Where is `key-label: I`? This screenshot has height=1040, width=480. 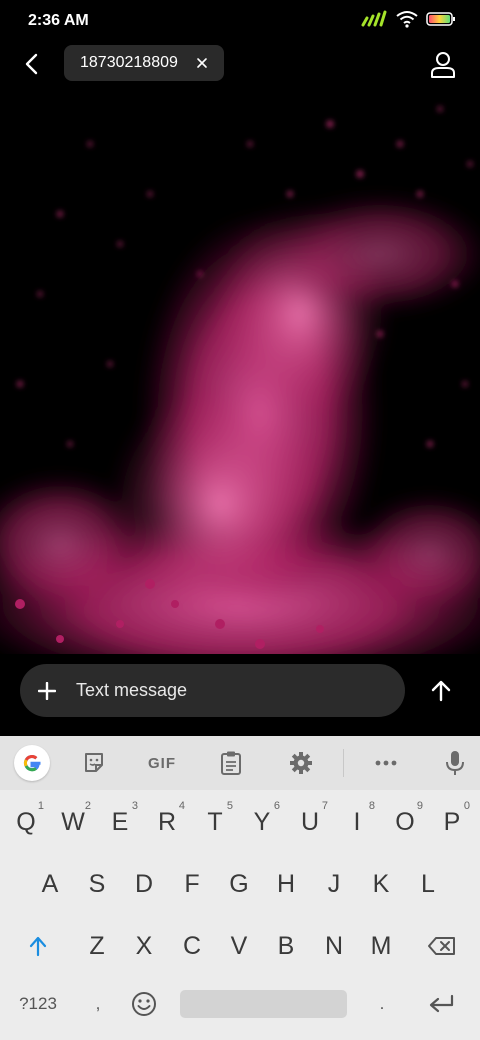
key-label: I is located at coordinates (357, 821).